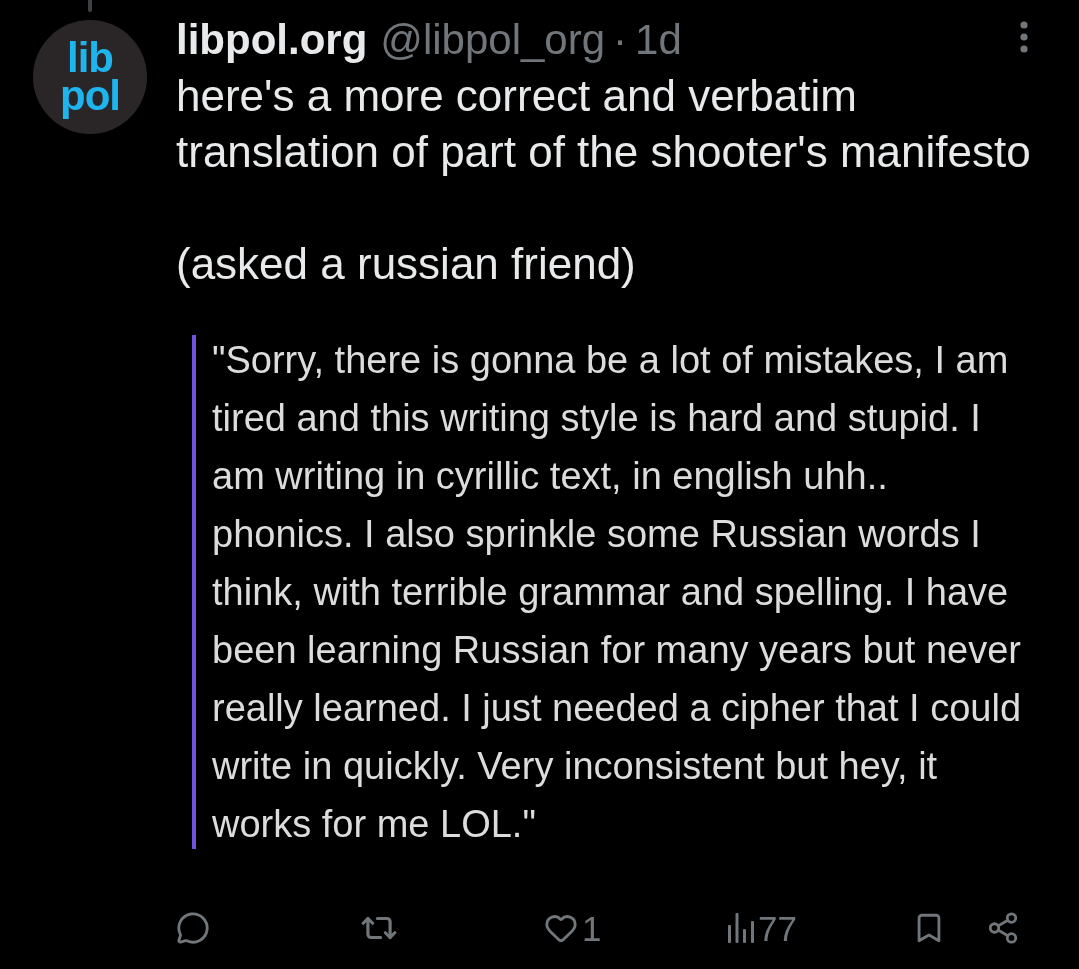  I want to click on post-time: 1d, so click(658, 40).